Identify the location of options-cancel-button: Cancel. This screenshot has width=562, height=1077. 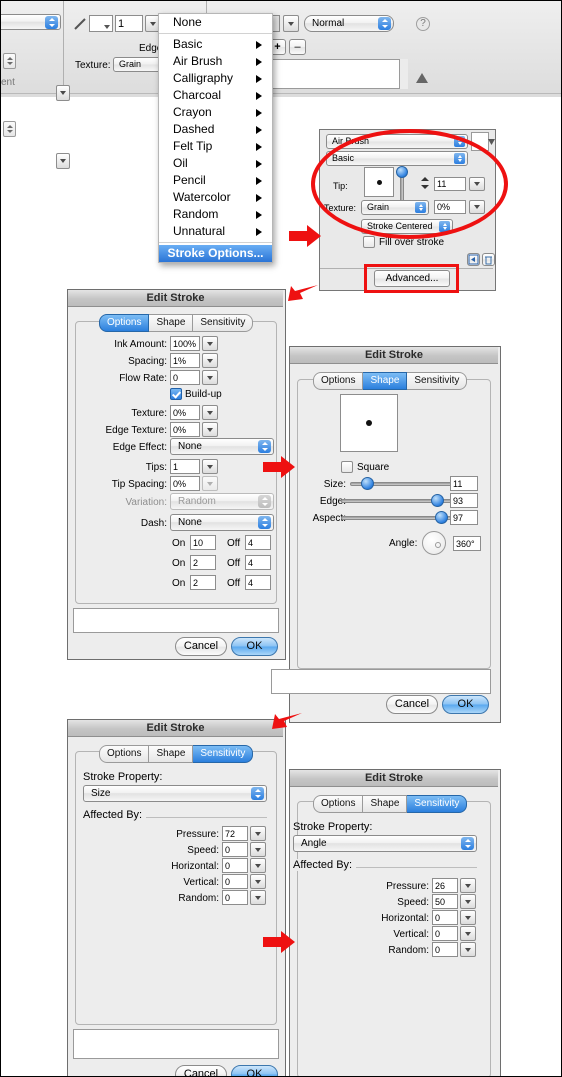
(201, 646).